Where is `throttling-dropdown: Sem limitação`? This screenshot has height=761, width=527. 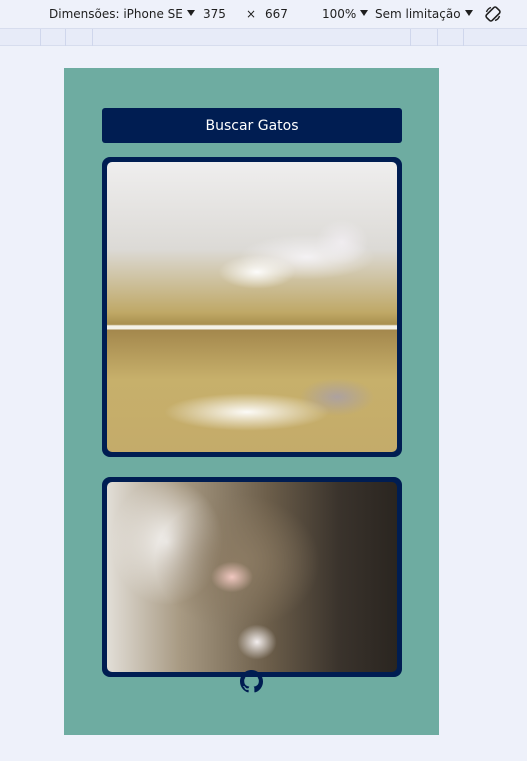
throttling-dropdown: Sem limitação is located at coordinates (424, 14).